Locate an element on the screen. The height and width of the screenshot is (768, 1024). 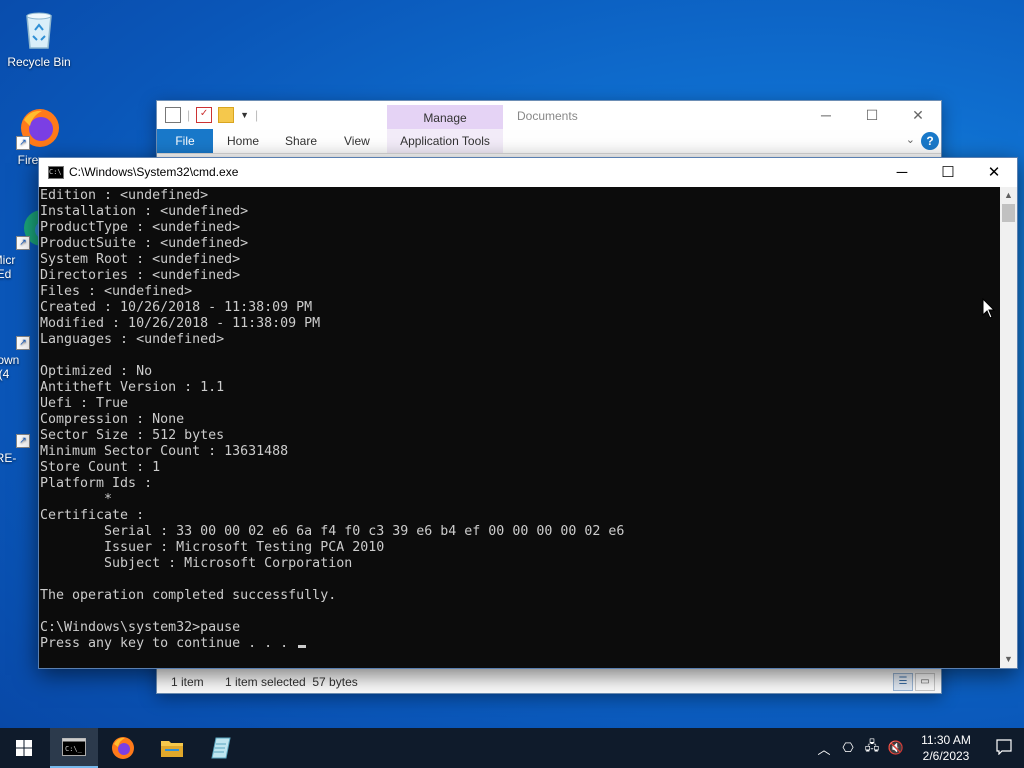
desktop-icon-label: Down (4 is located at coordinates (10, 367).